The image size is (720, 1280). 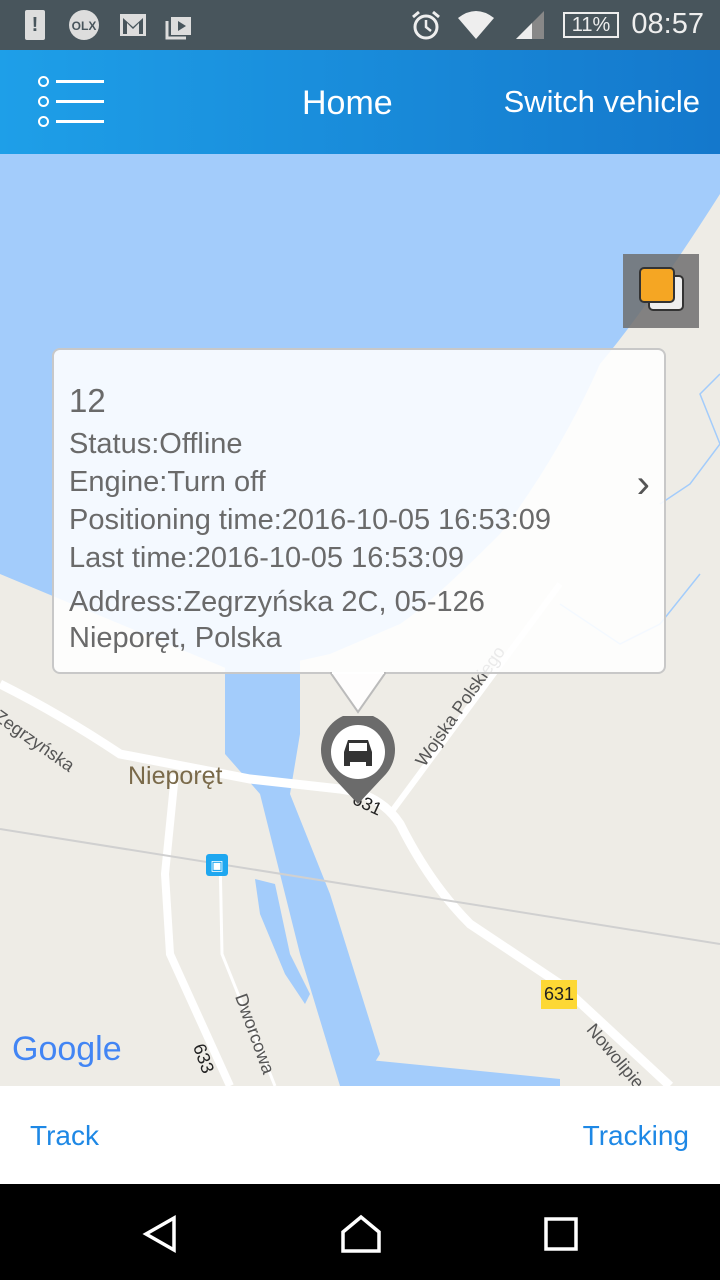 I want to click on engine-status: Engine:Turn off, so click(x=167, y=482).